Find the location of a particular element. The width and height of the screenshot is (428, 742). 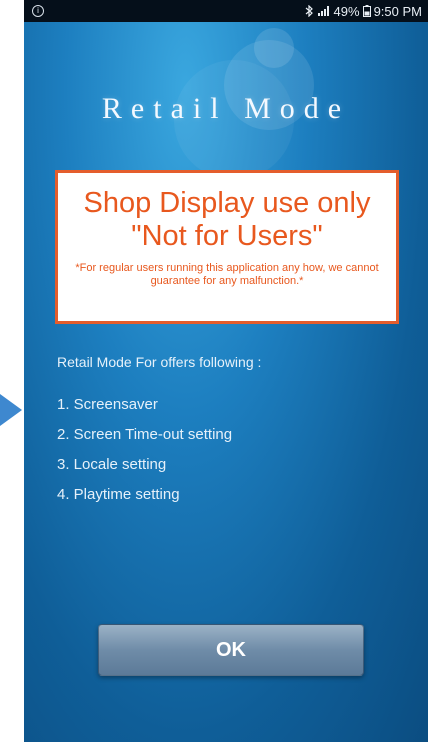

battery-icon is located at coordinates (366, 11).